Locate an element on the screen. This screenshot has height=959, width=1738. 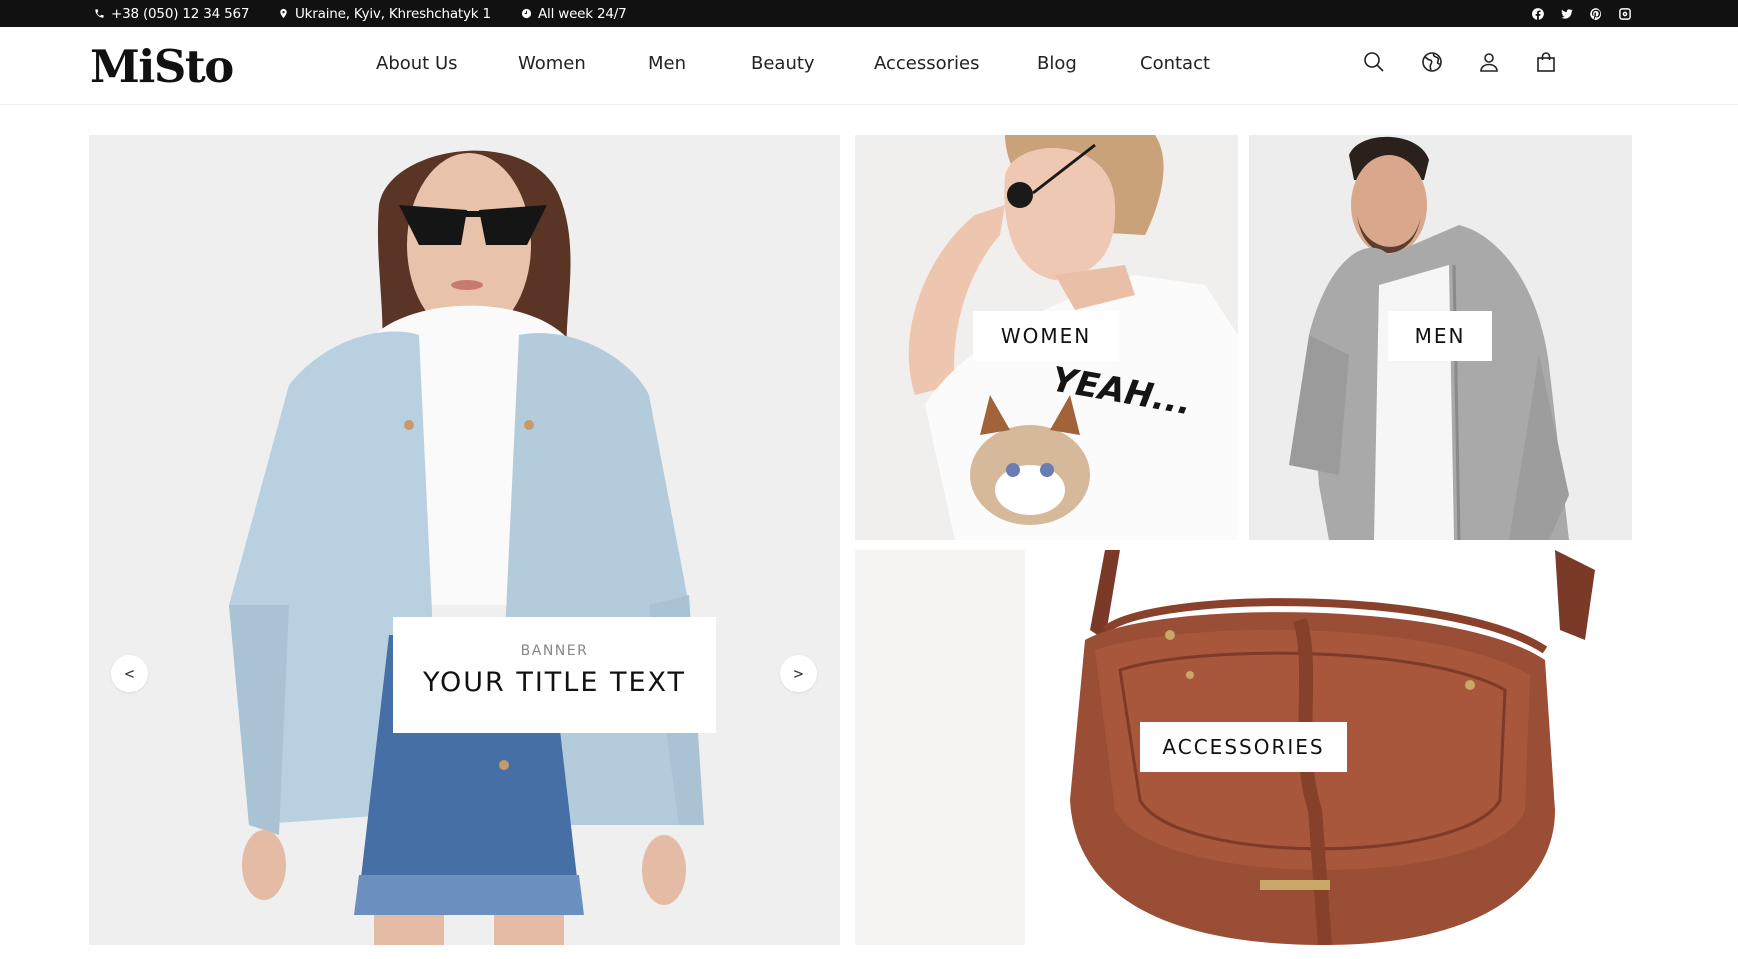
instagram-icon is located at coordinates (1625, 14).